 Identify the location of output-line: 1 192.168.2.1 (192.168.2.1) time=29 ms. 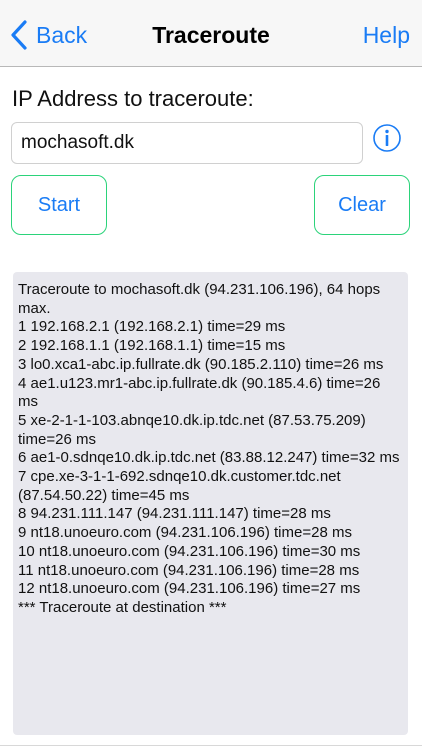
(152, 327).